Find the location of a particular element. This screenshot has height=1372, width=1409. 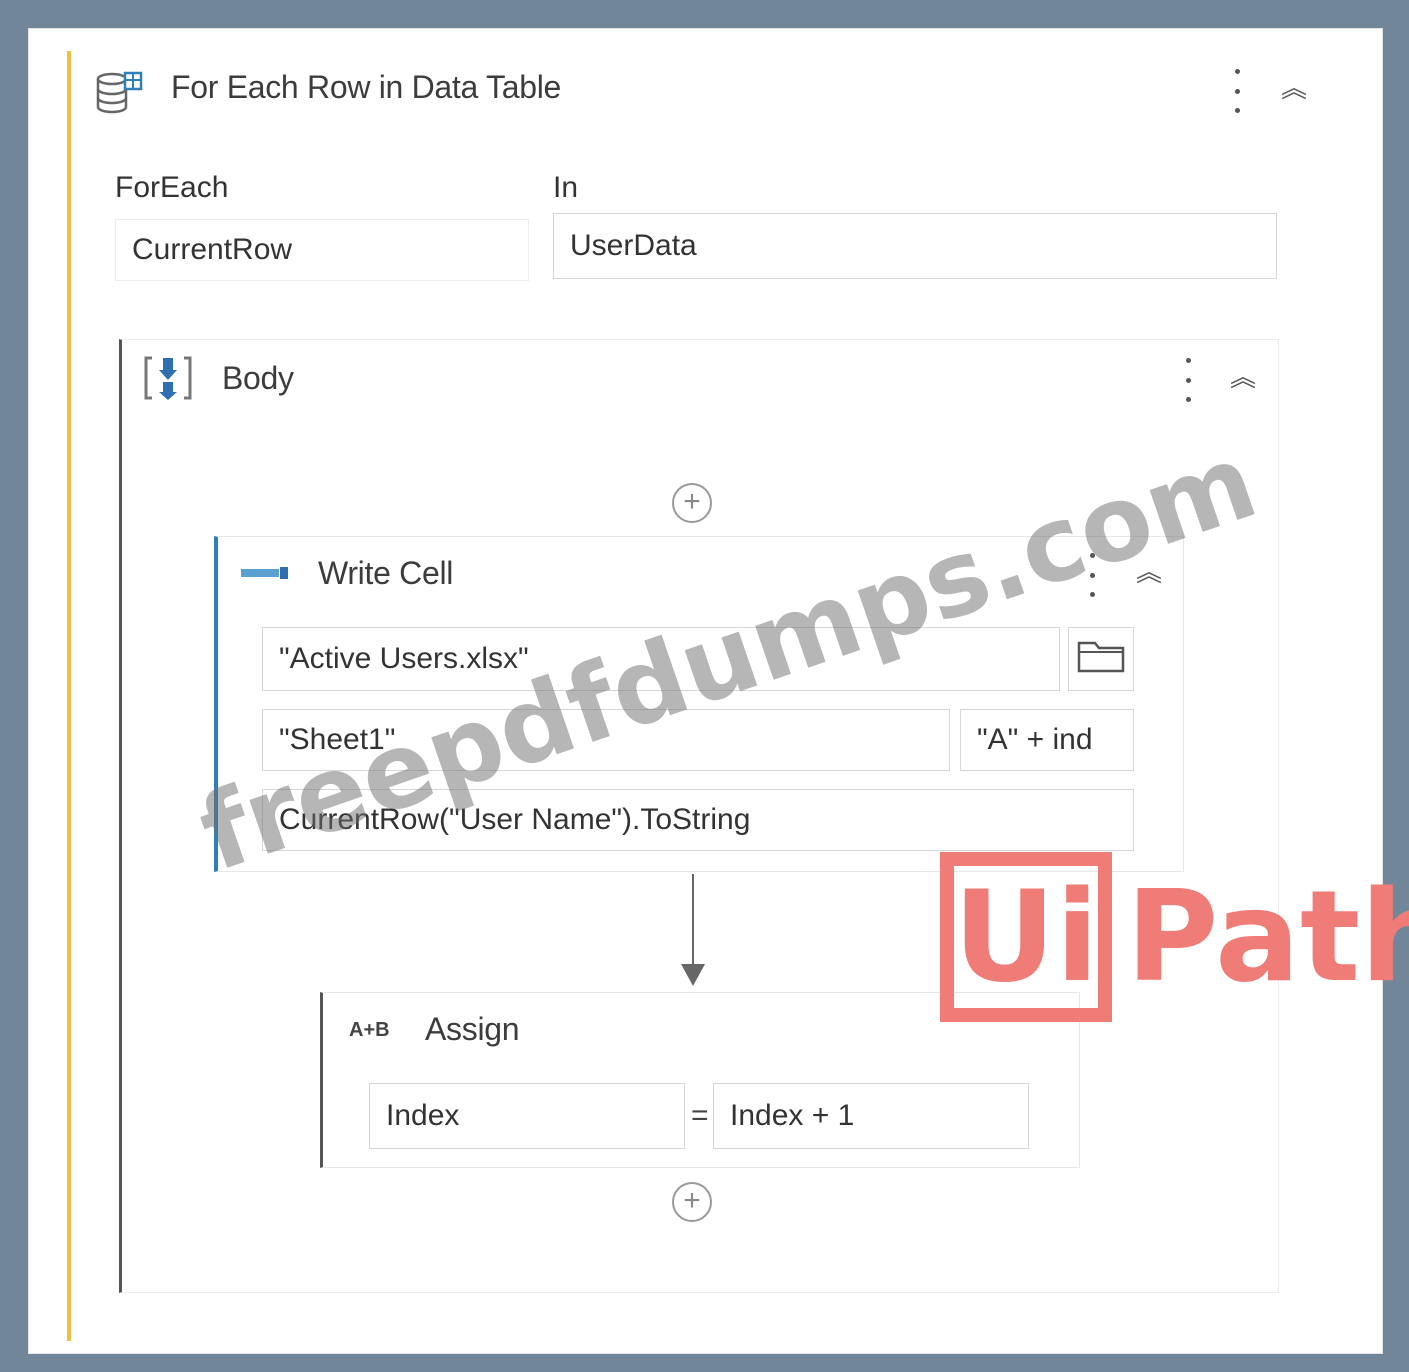

activity-title: Assign is located at coordinates (472, 1029).